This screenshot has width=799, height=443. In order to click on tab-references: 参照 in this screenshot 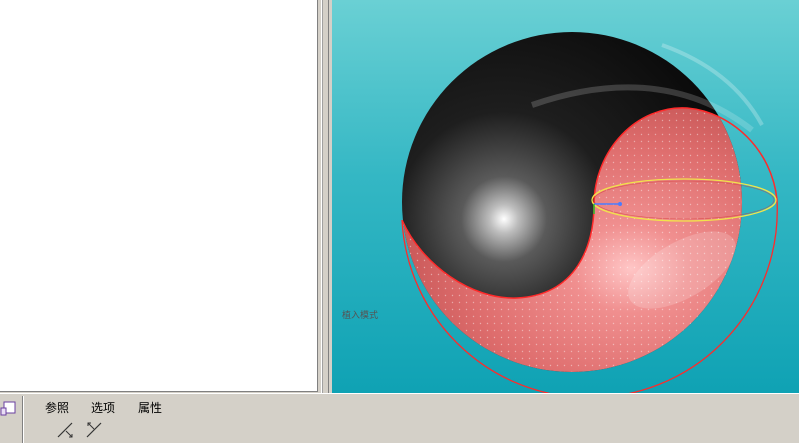, I will do `click(57, 407)`.